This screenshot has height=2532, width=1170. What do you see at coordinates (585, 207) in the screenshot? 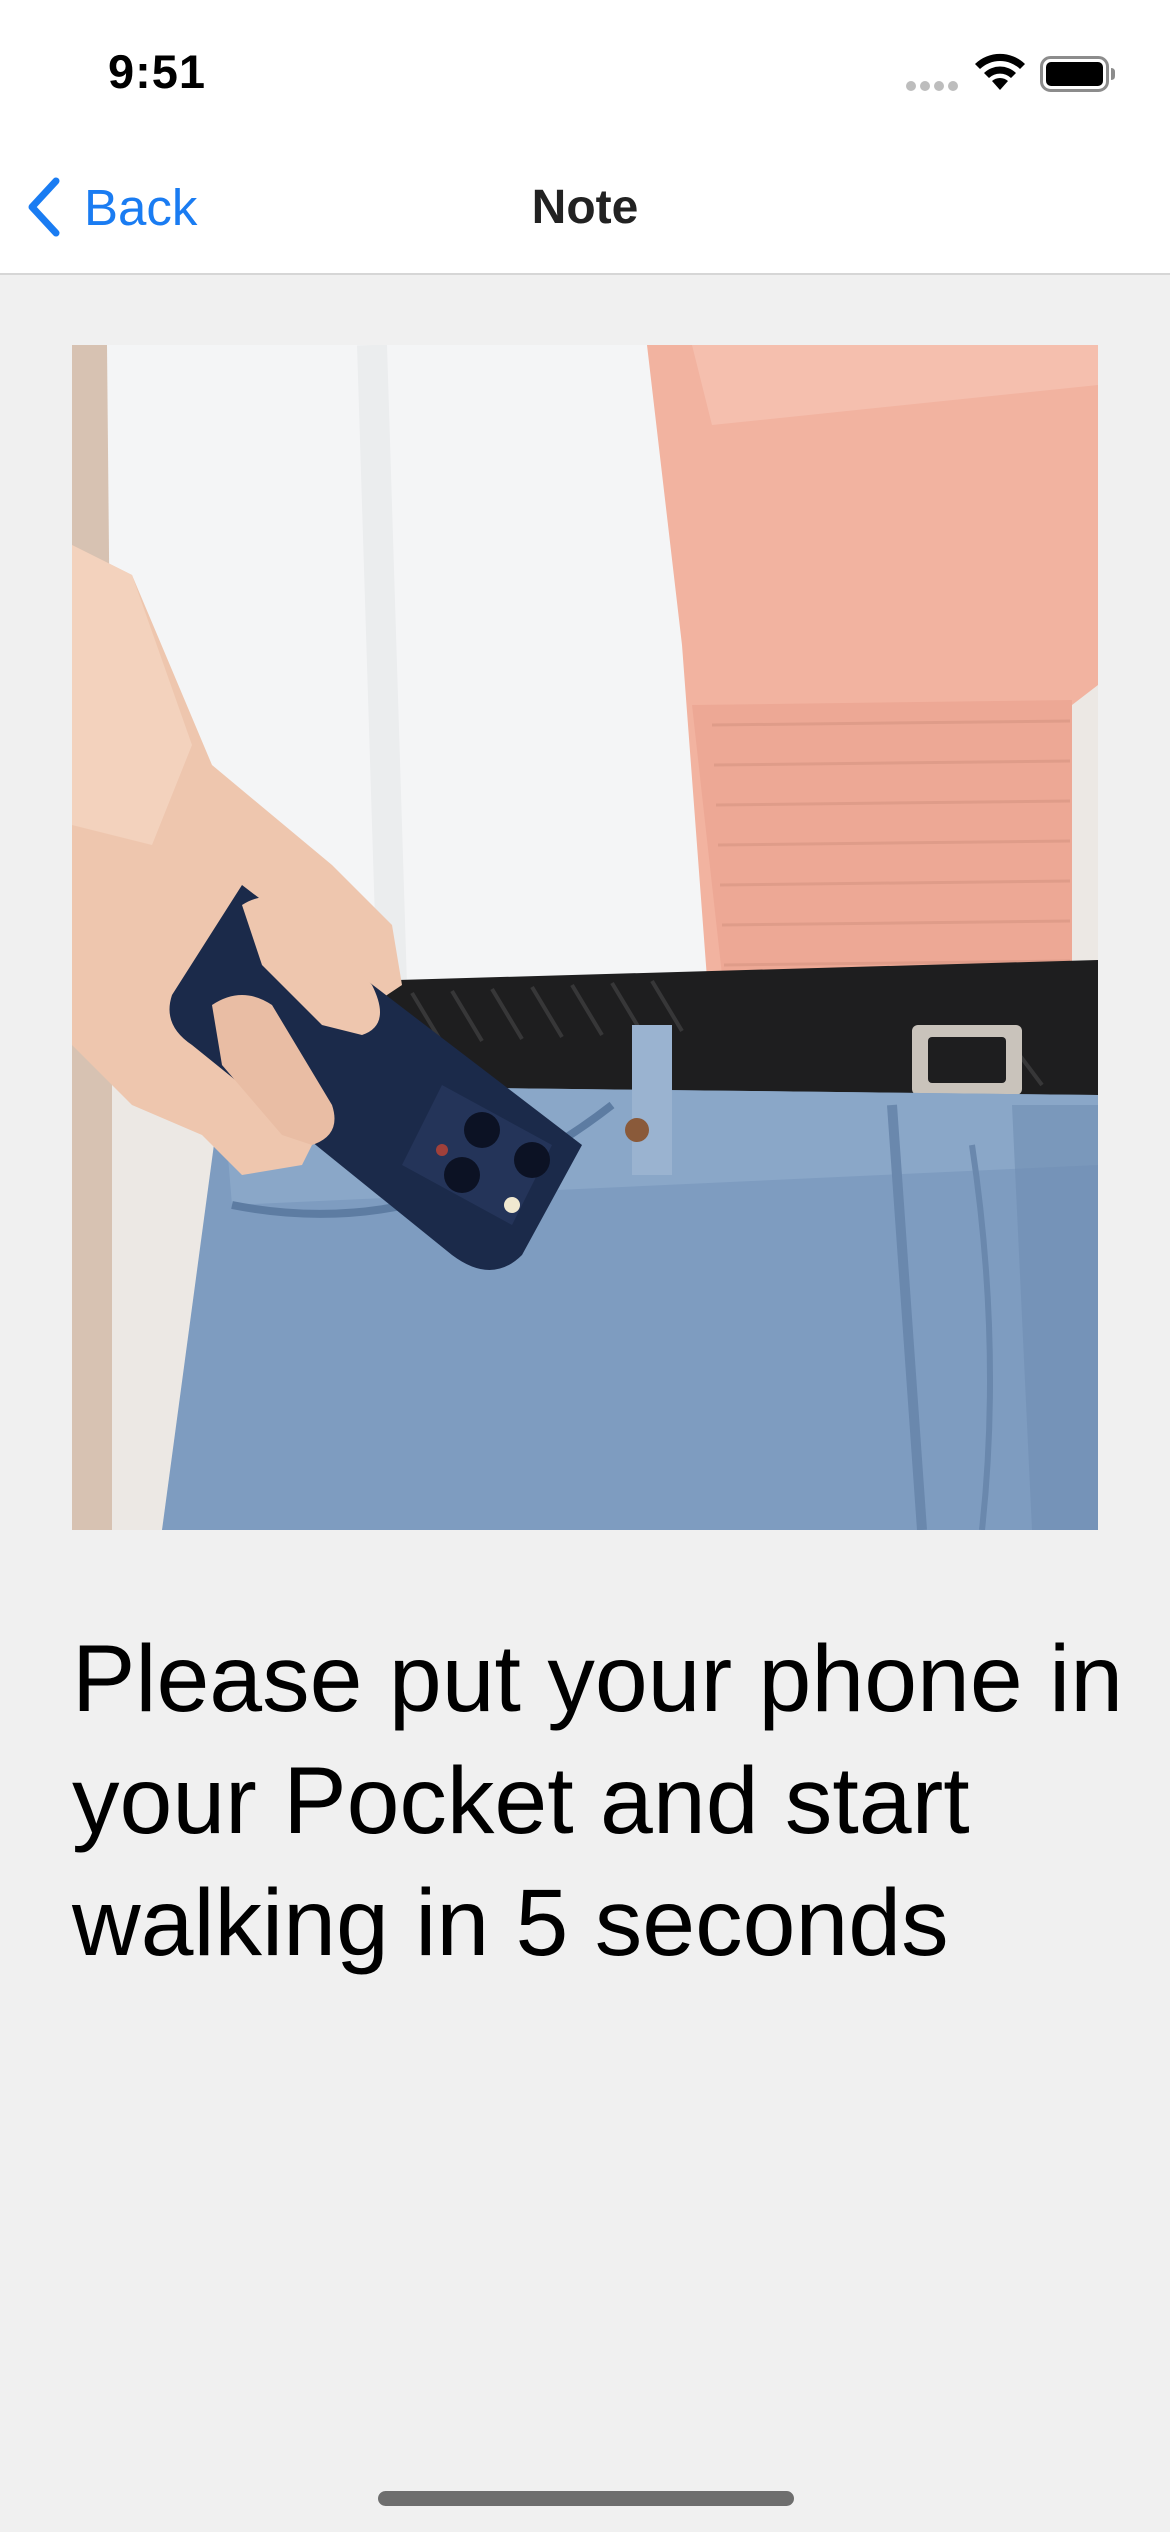
I see `page-title: Note` at bounding box center [585, 207].